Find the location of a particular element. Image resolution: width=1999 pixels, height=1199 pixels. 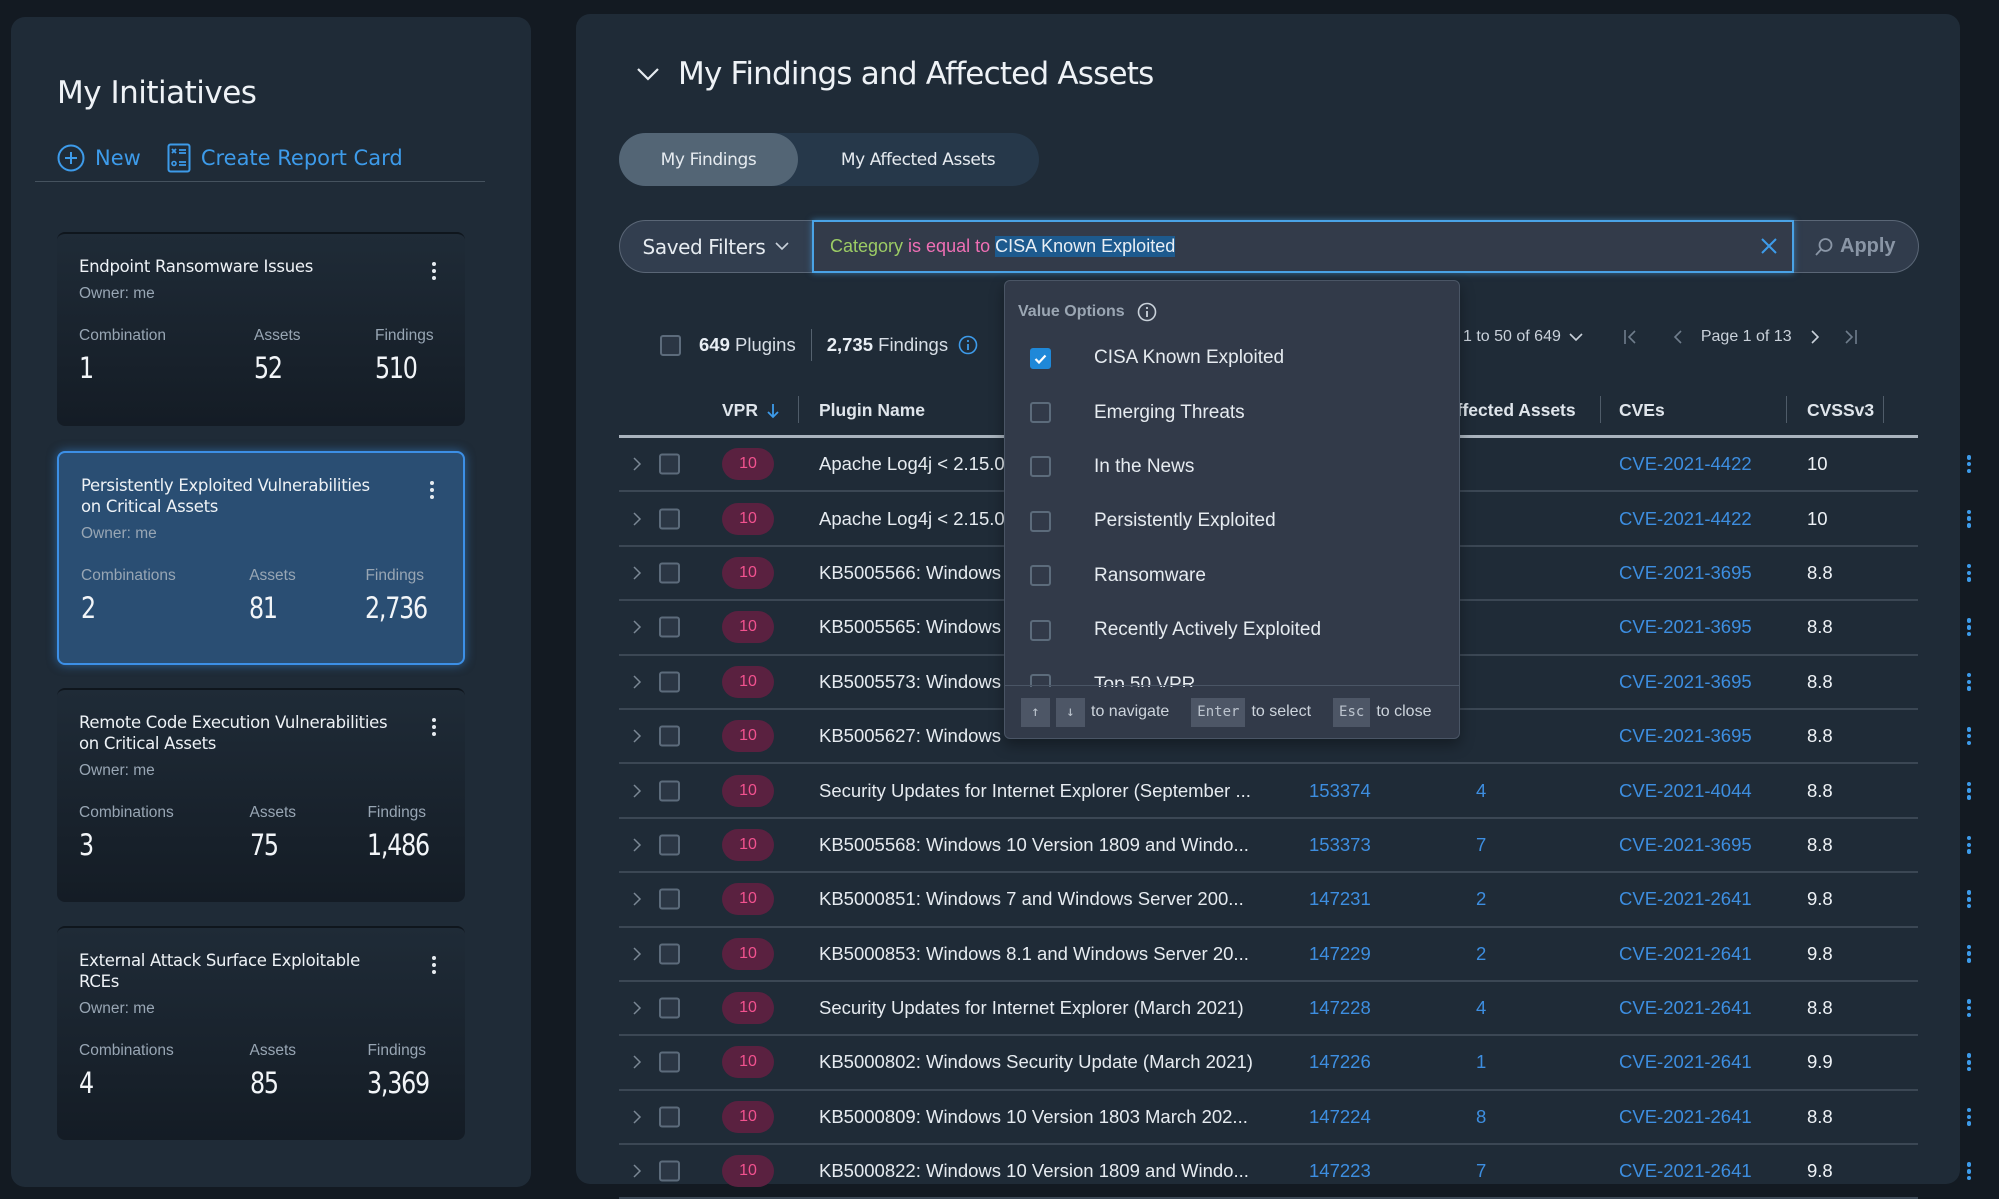

value-option: In the News is located at coordinates (1232, 467).